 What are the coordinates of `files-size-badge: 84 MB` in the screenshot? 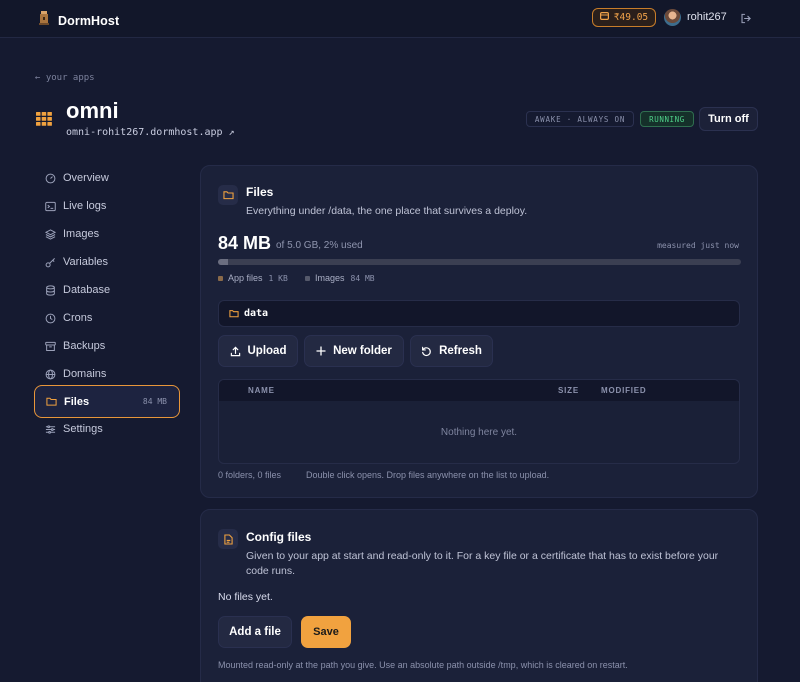 It's located at (154, 401).